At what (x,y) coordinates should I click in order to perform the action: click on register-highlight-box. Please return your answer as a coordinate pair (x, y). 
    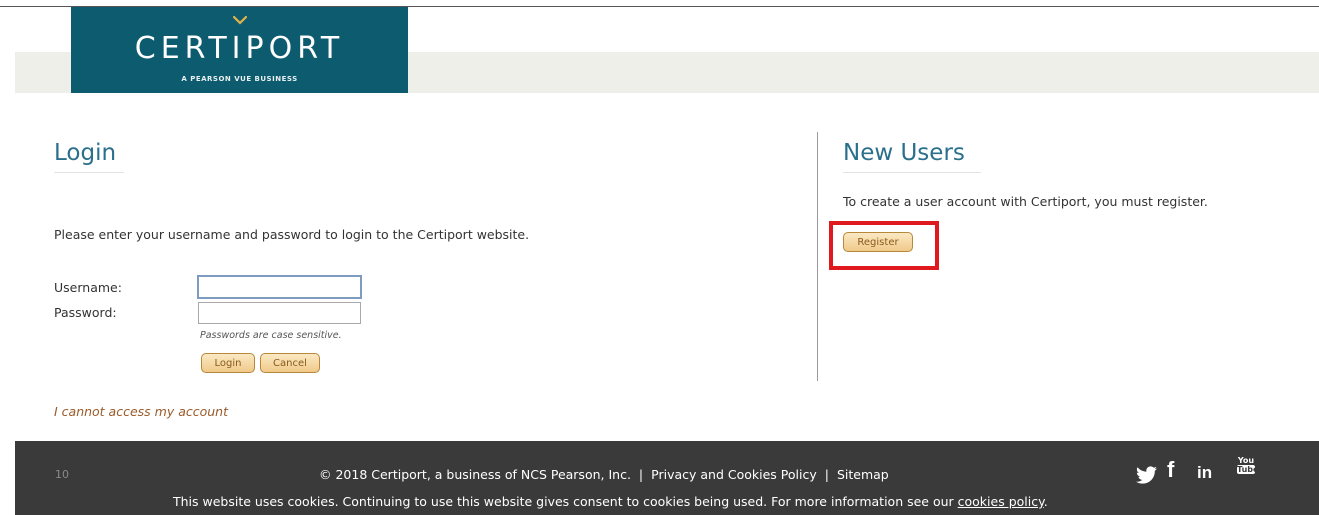
    Looking at the image, I should click on (884, 245).